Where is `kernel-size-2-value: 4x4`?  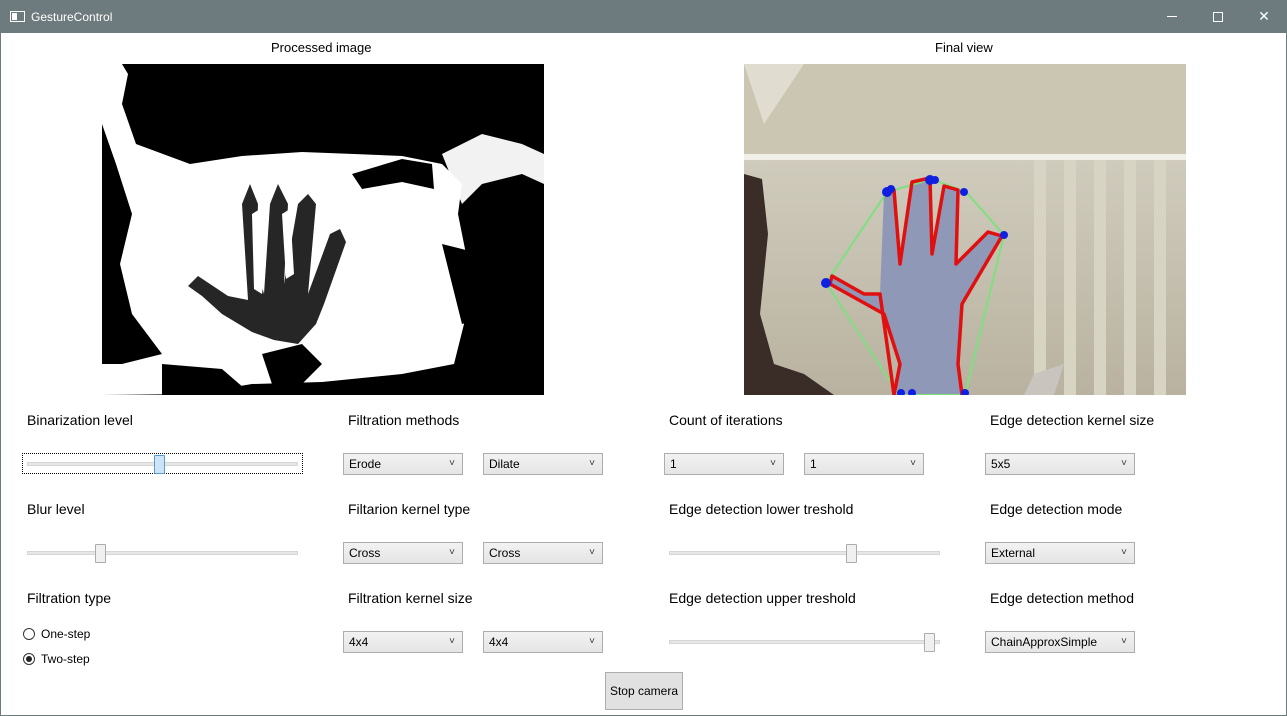
kernel-size-2-value: 4x4 is located at coordinates (499, 642).